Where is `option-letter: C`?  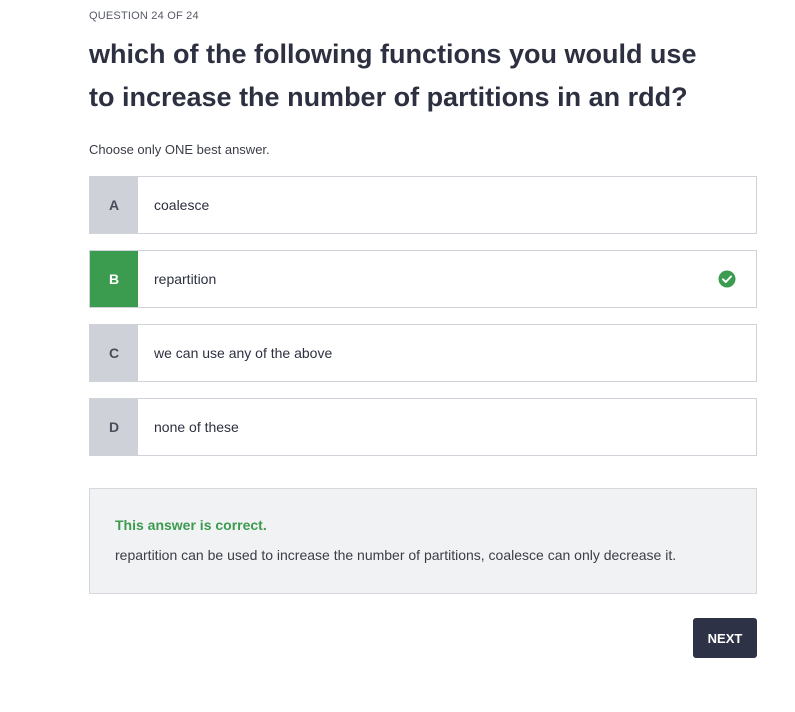 option-letter: C is located at coordinates (114, 353).